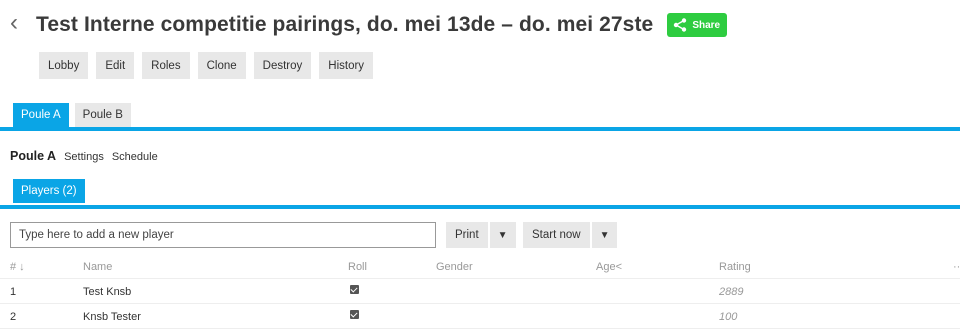 This screenshot has height=329, width=960. What do you see at coordinates (282, 65) in the screenshot?
I see `destroy-button: Destroy` at bounding box center [282, 65].